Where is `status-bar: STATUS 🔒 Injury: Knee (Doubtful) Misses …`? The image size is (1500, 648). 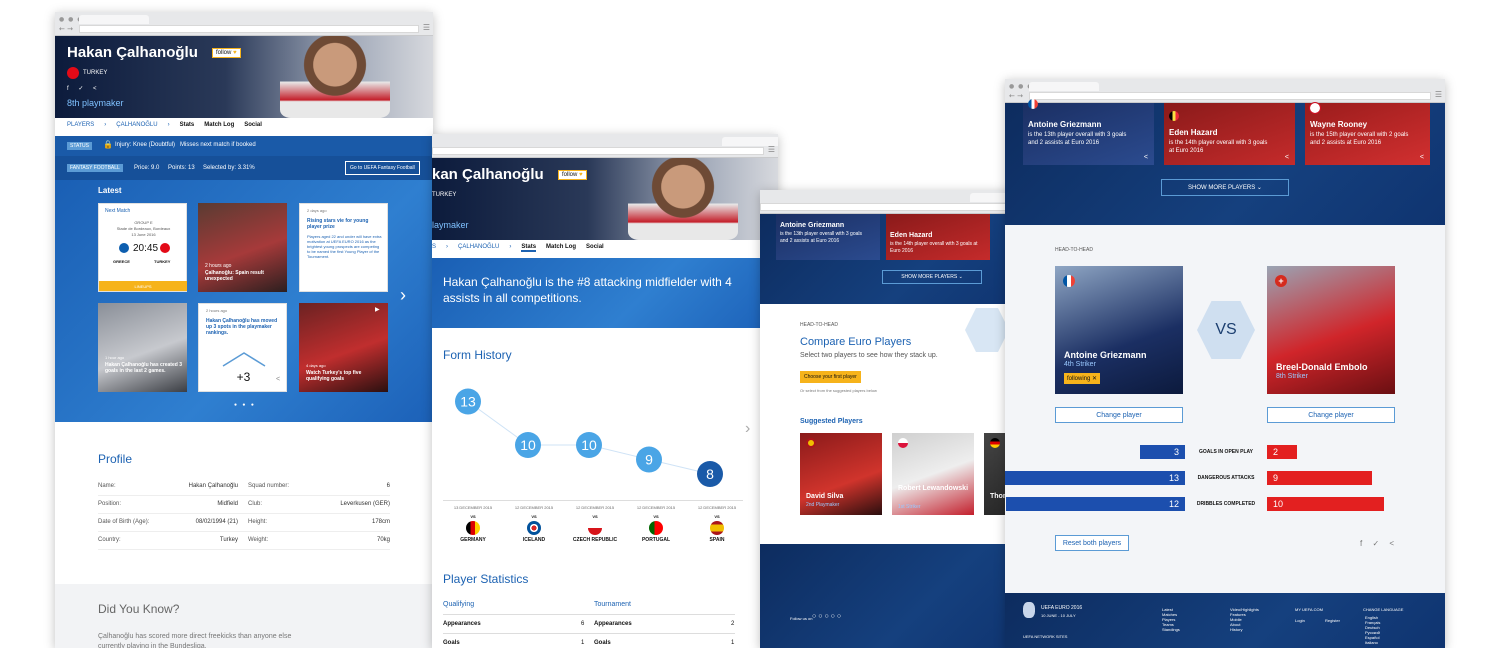 status-bar: STATUS 🔒 Injury: Knee (Doubtful) Misses … is located at coordinates (244, 146).